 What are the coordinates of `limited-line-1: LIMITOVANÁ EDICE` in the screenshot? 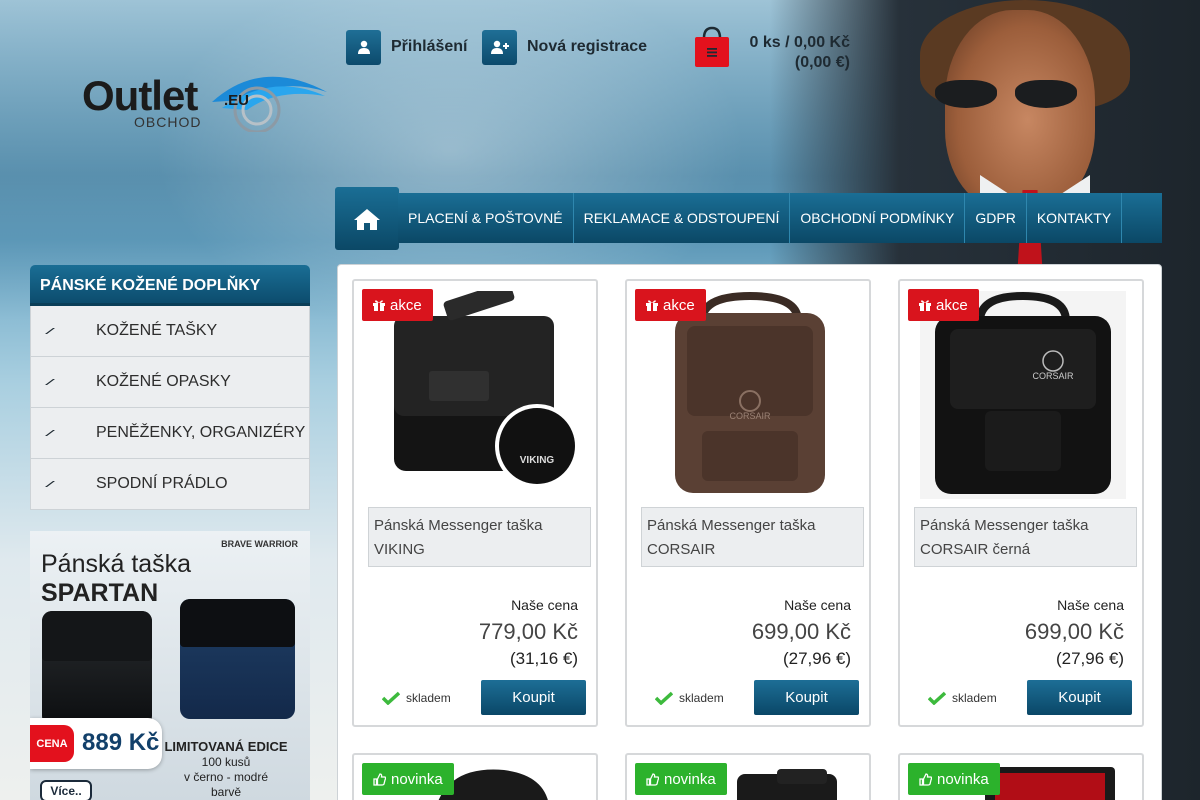 It's located at (226, 746).